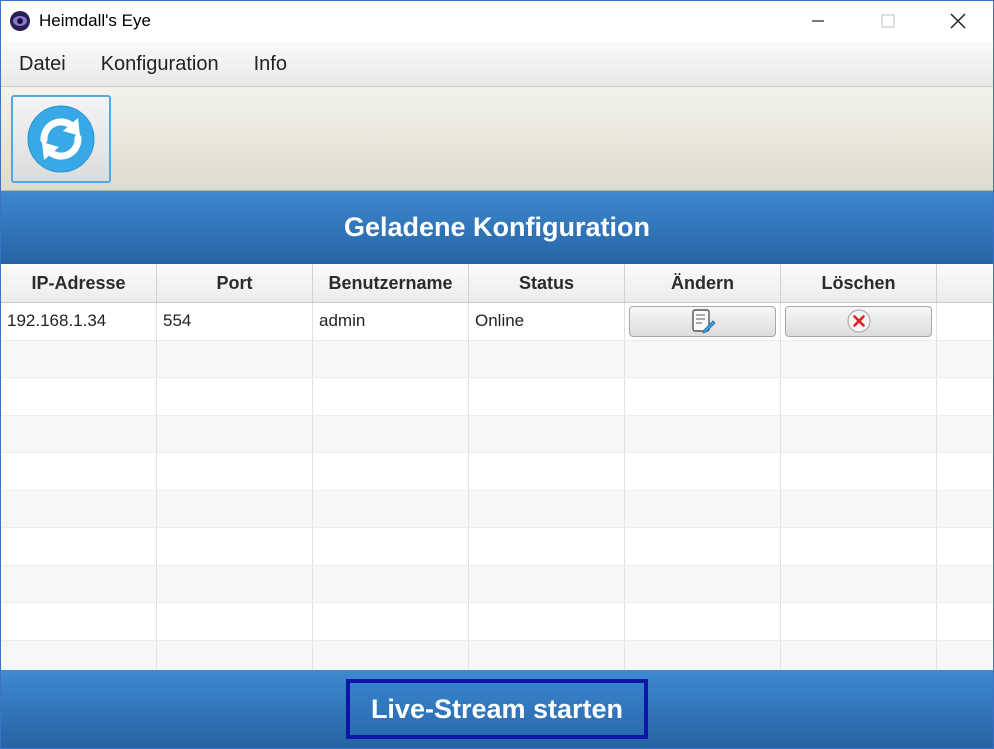 This screenshot has width=994, height=749. I want to click on cell-filler, so click(964, 321).